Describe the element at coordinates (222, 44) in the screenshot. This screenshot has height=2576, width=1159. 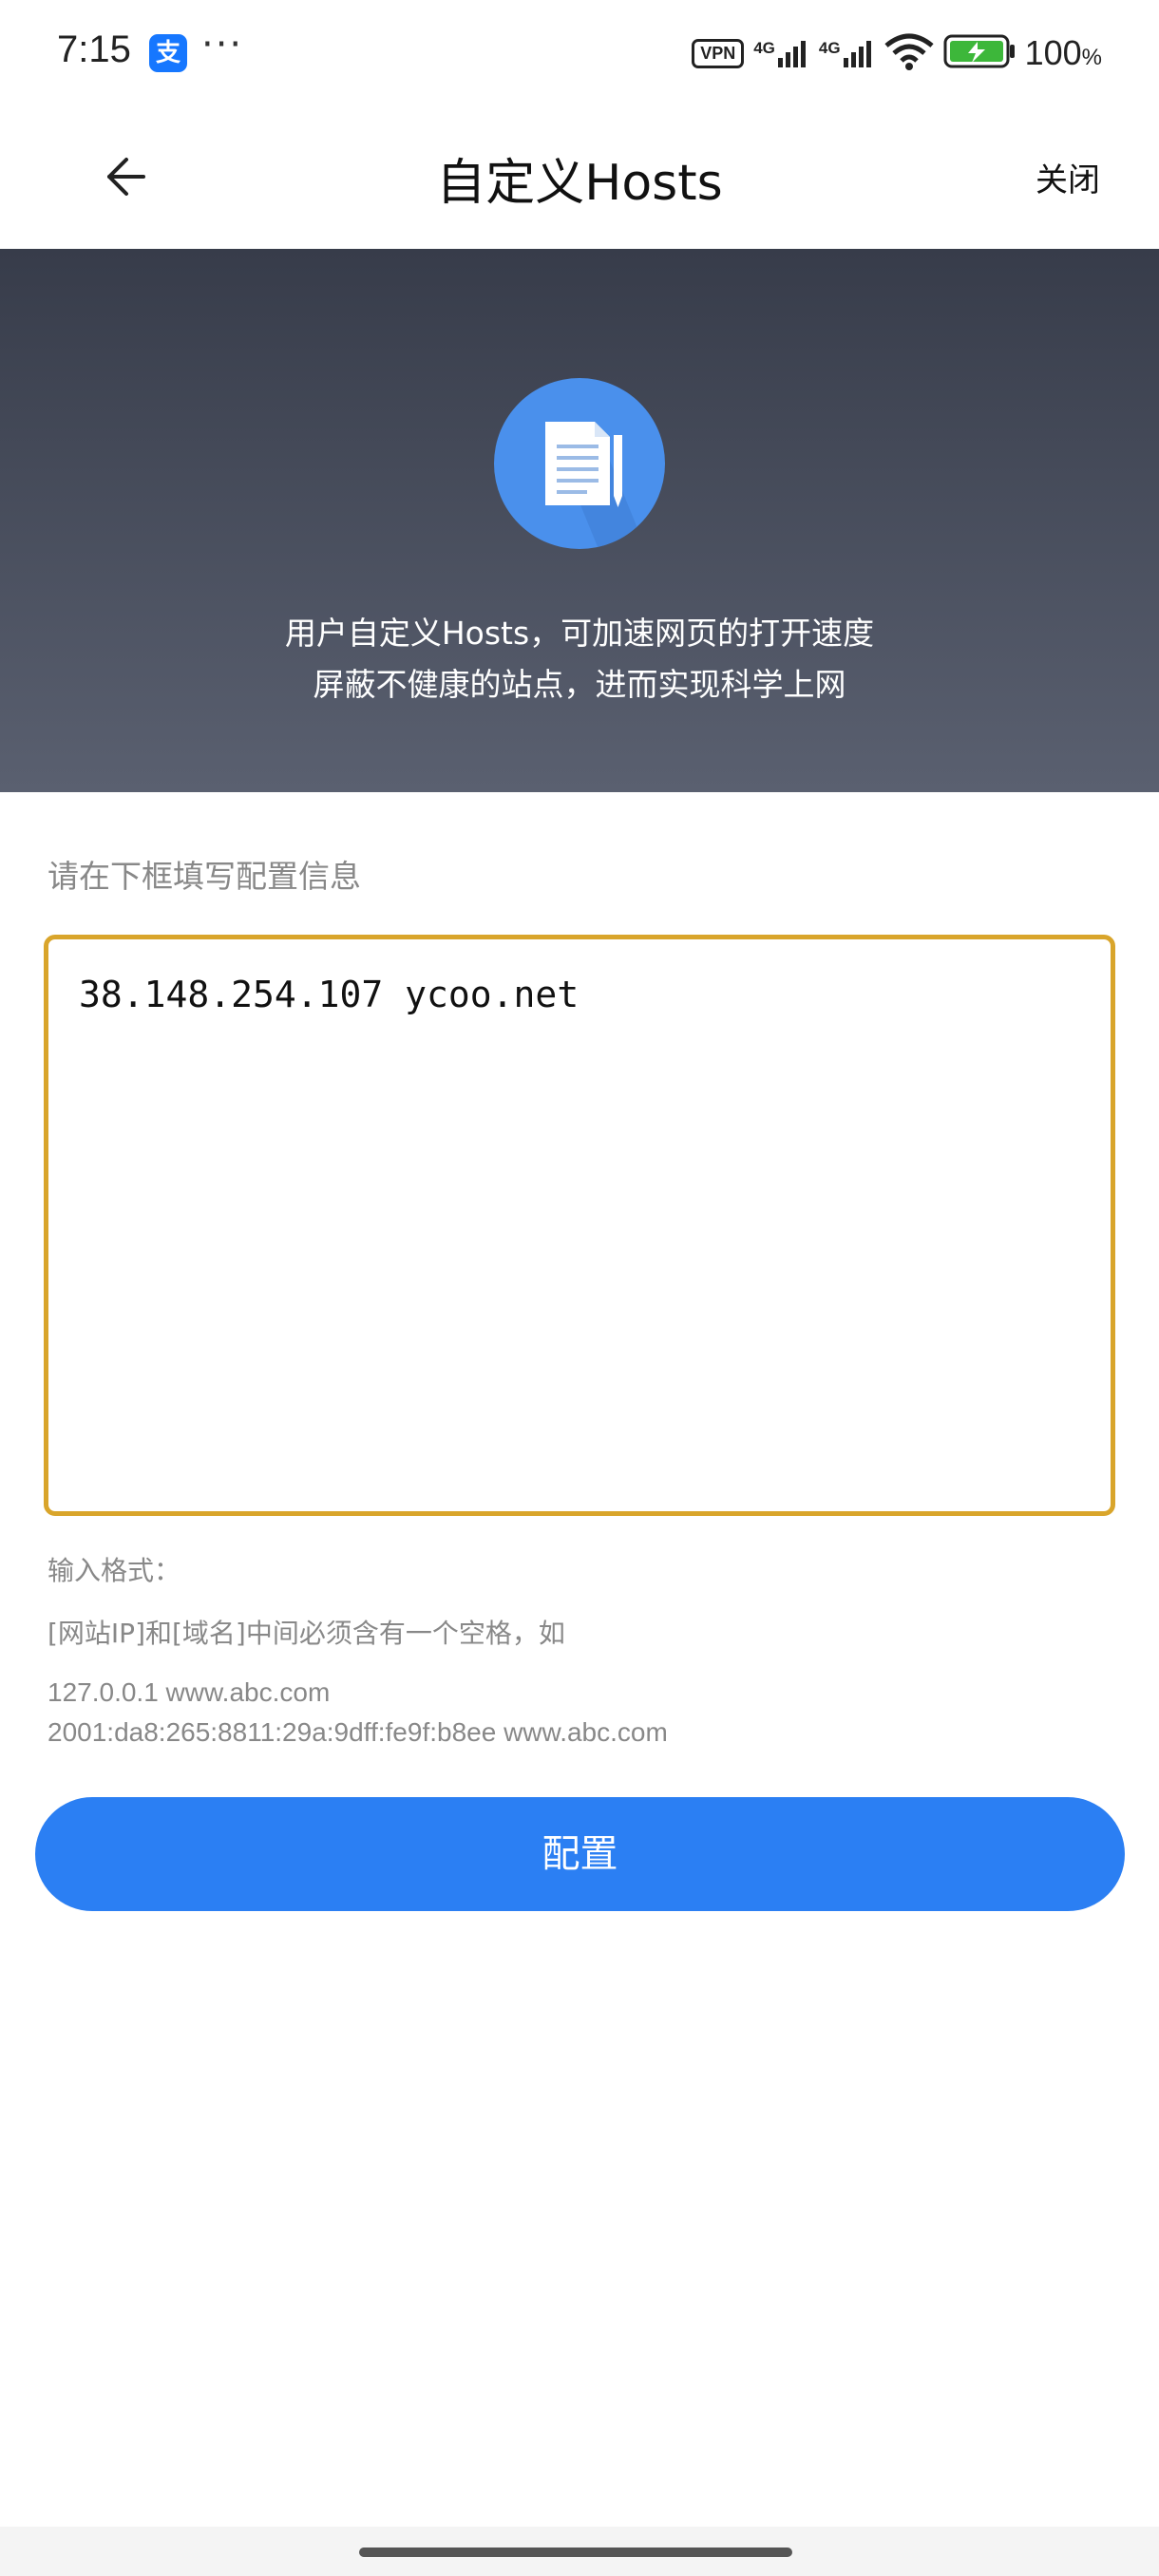
I see `more-notifications-icon: ···` at that location.